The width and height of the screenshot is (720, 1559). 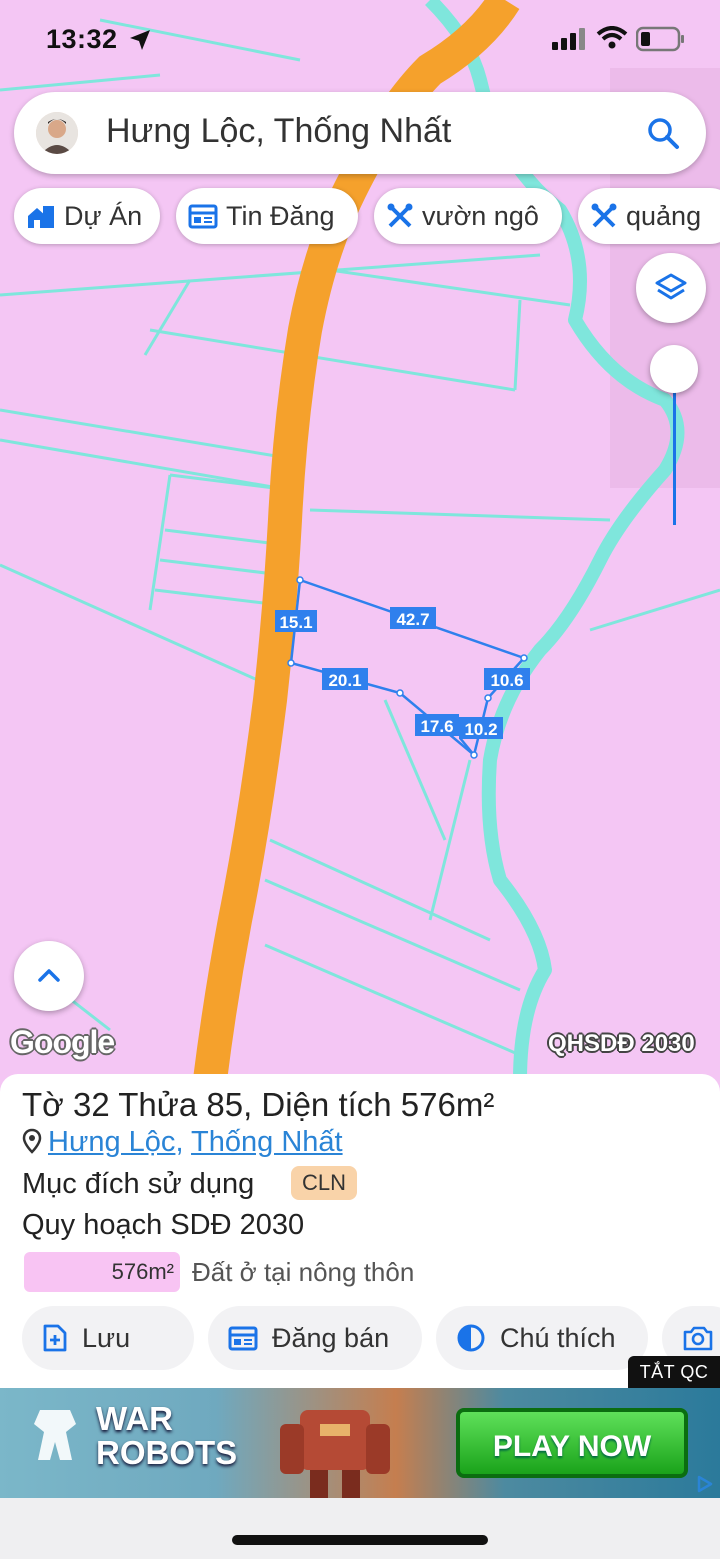 I want to click on layers-button, so click(x=671, y=288).